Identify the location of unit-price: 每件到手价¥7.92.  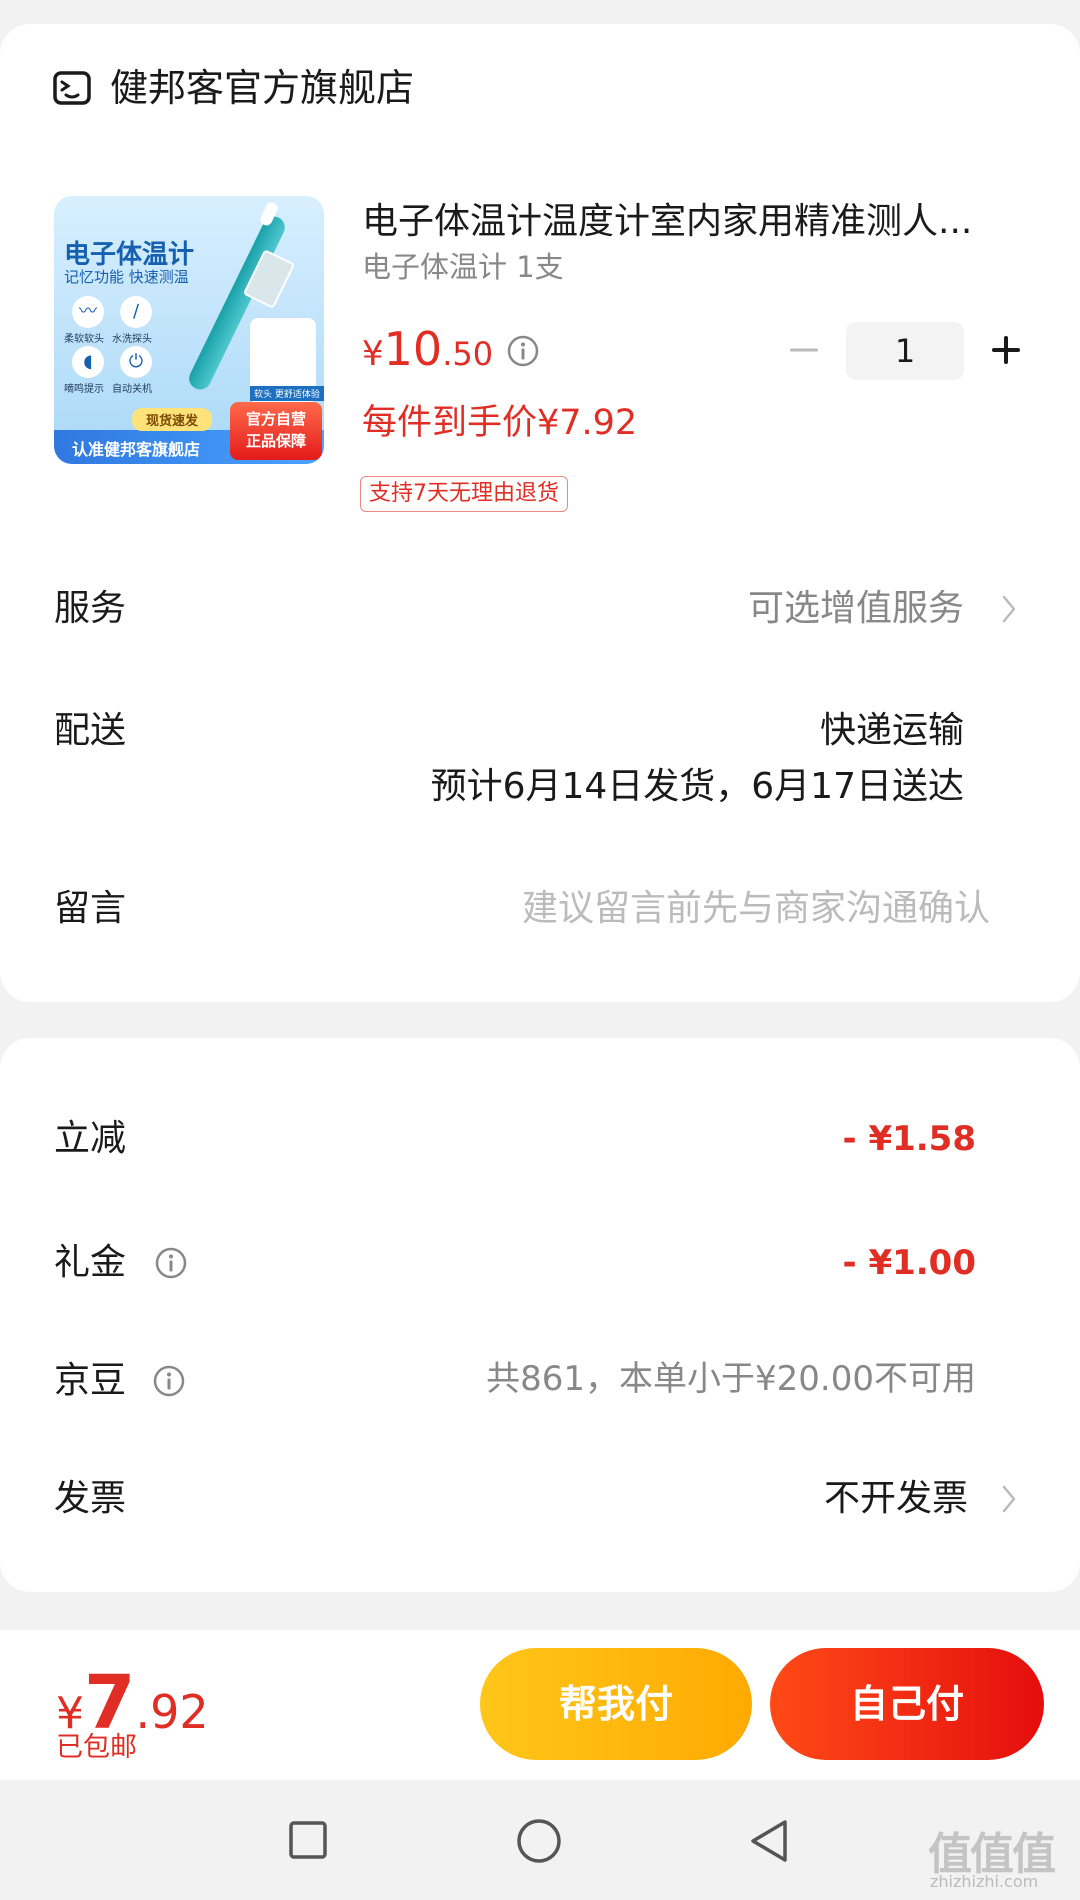
(500, 423).